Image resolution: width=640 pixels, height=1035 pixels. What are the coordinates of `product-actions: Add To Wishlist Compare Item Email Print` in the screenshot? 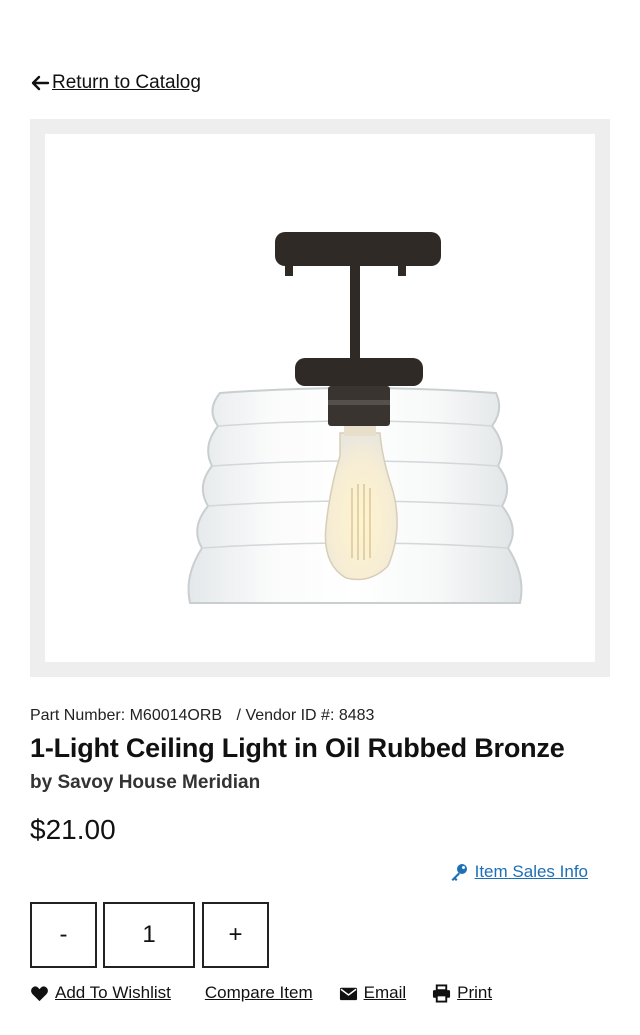 It's located at (261, 993).